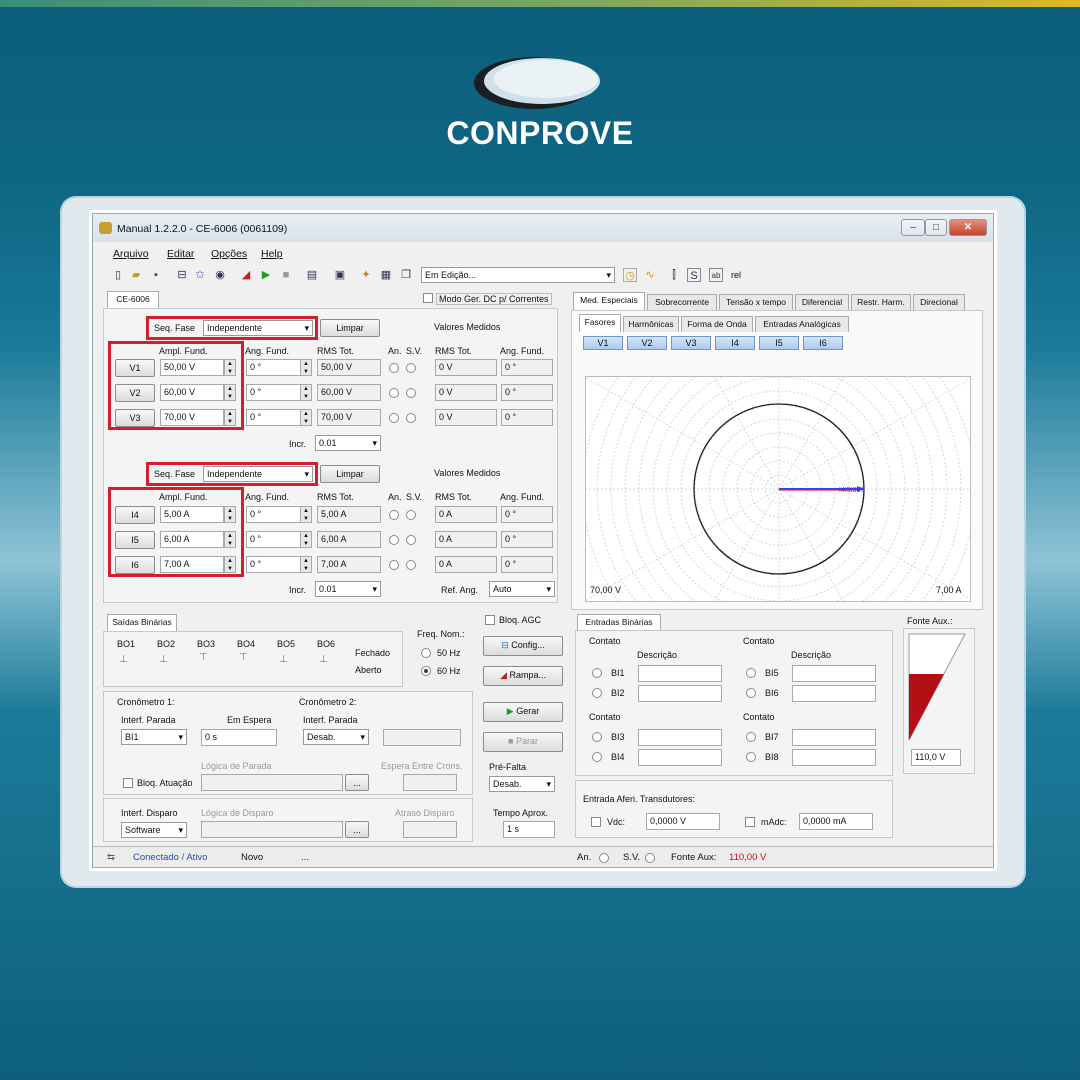  I want to click on disparo-interf-select: Software, so click(154, 830).